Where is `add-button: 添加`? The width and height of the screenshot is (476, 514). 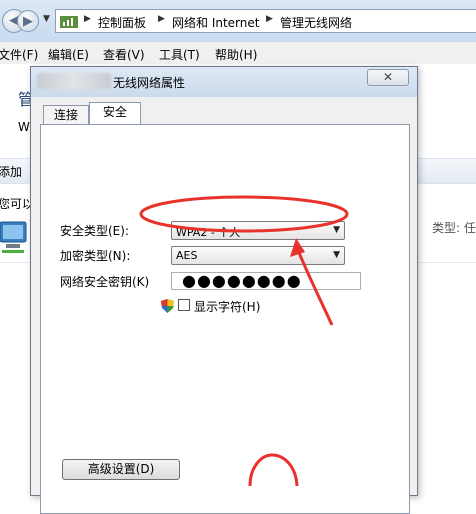 add-button: 添加 is located at coordinates (11, 171).